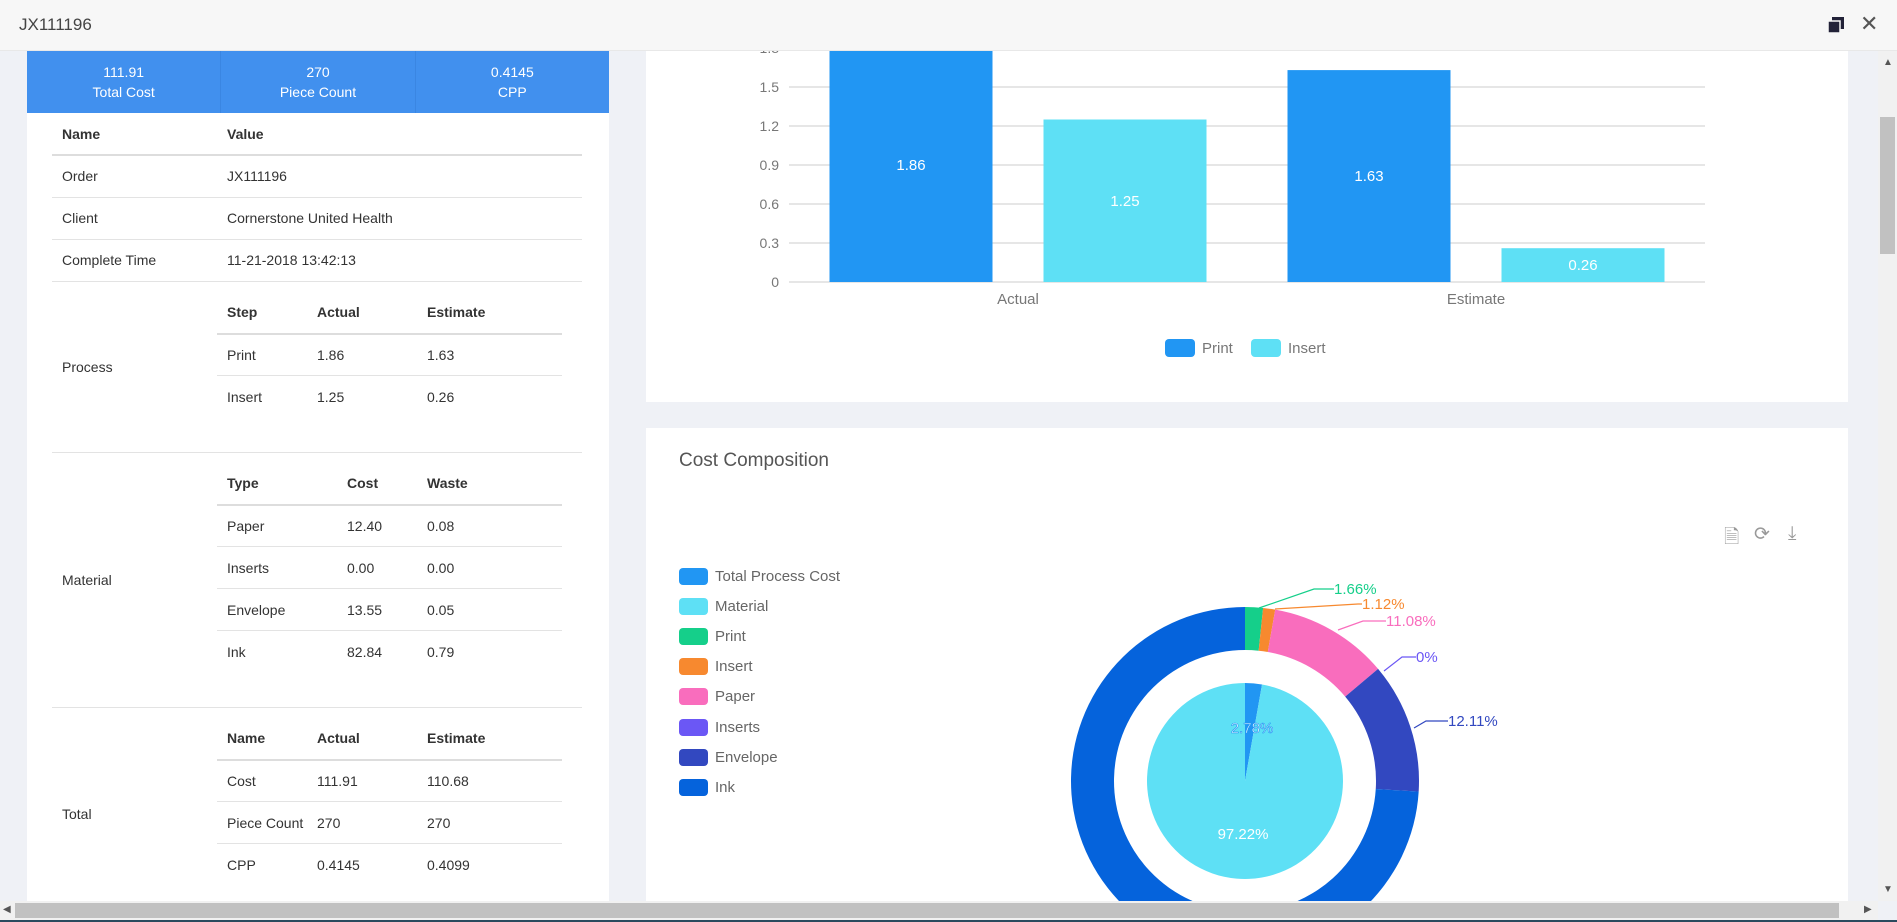 The height and width of the screenshot is (922, 1897). Describe the element at coordinates (1473, 721) in the screenshot. I see `pie-label: 12.11%` at that location.